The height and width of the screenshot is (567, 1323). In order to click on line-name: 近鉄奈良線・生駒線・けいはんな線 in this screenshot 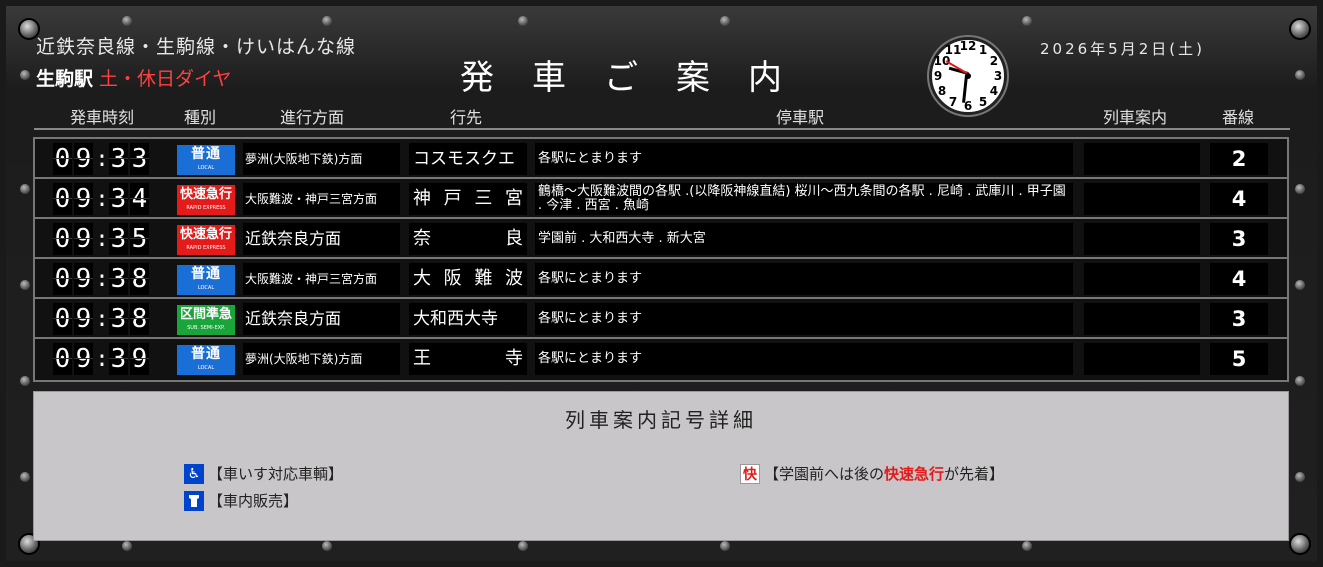, I will do `click(196, 47)`.